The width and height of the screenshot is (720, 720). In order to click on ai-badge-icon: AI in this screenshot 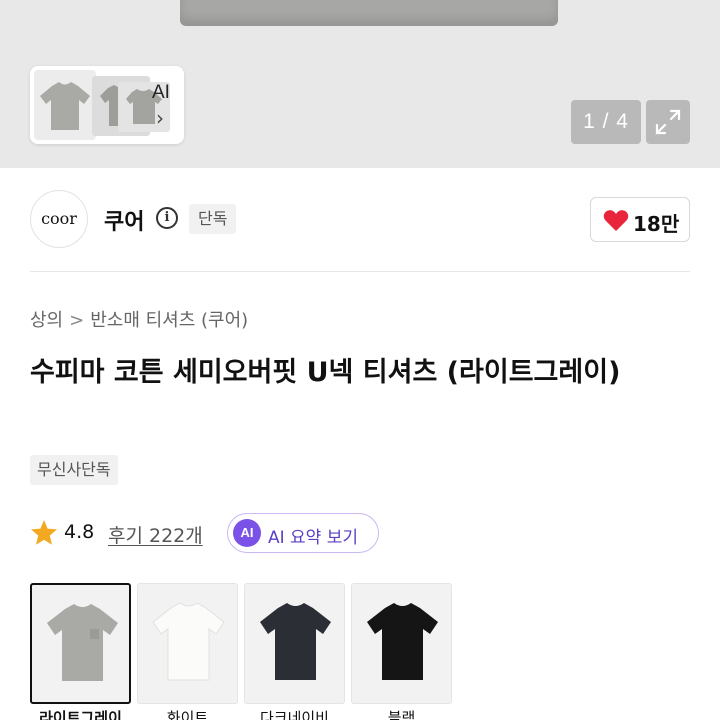, I will do `click(247, 533)`.